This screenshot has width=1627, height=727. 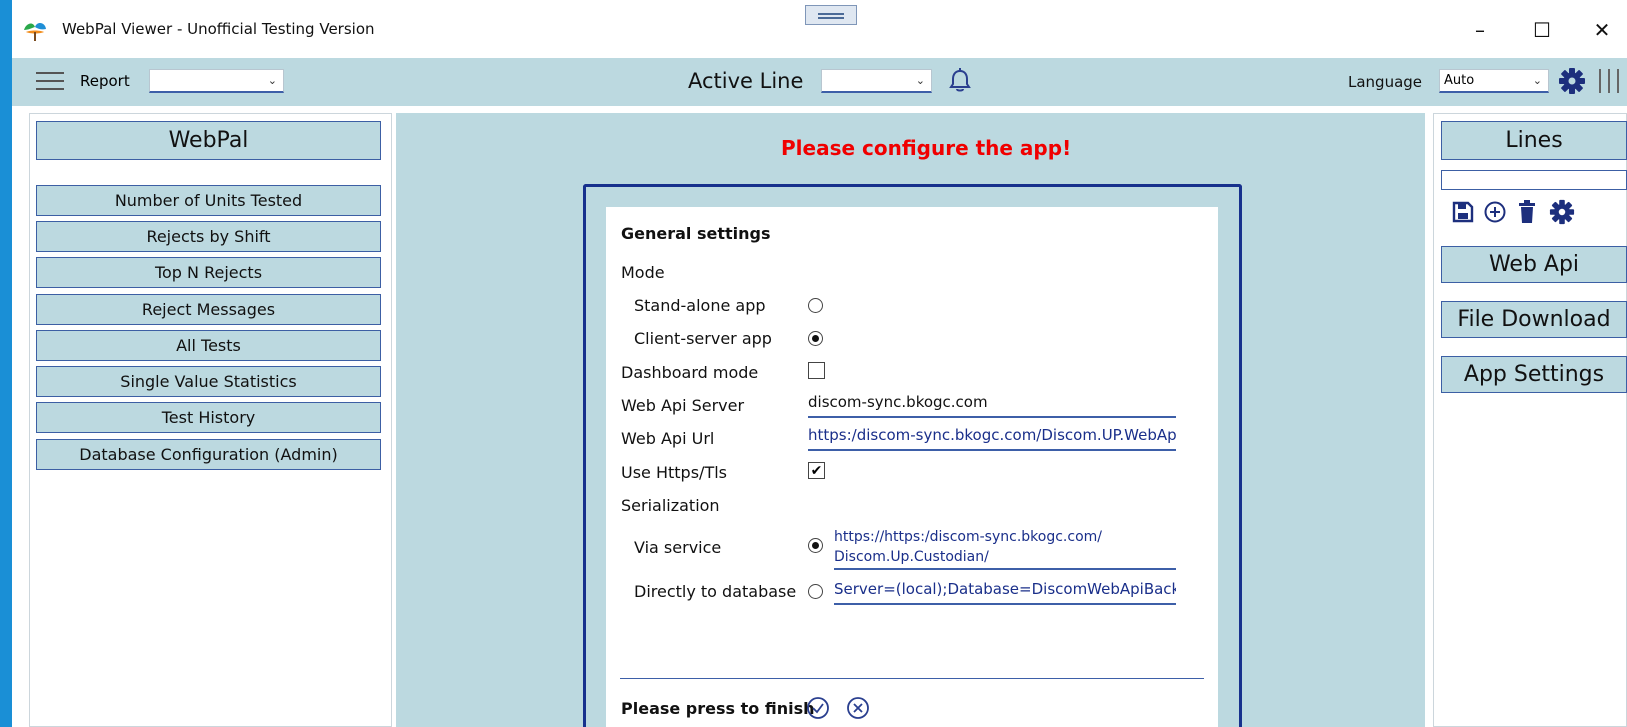 I want to click on settings-gear-icon, so click(x=1572, y=81).